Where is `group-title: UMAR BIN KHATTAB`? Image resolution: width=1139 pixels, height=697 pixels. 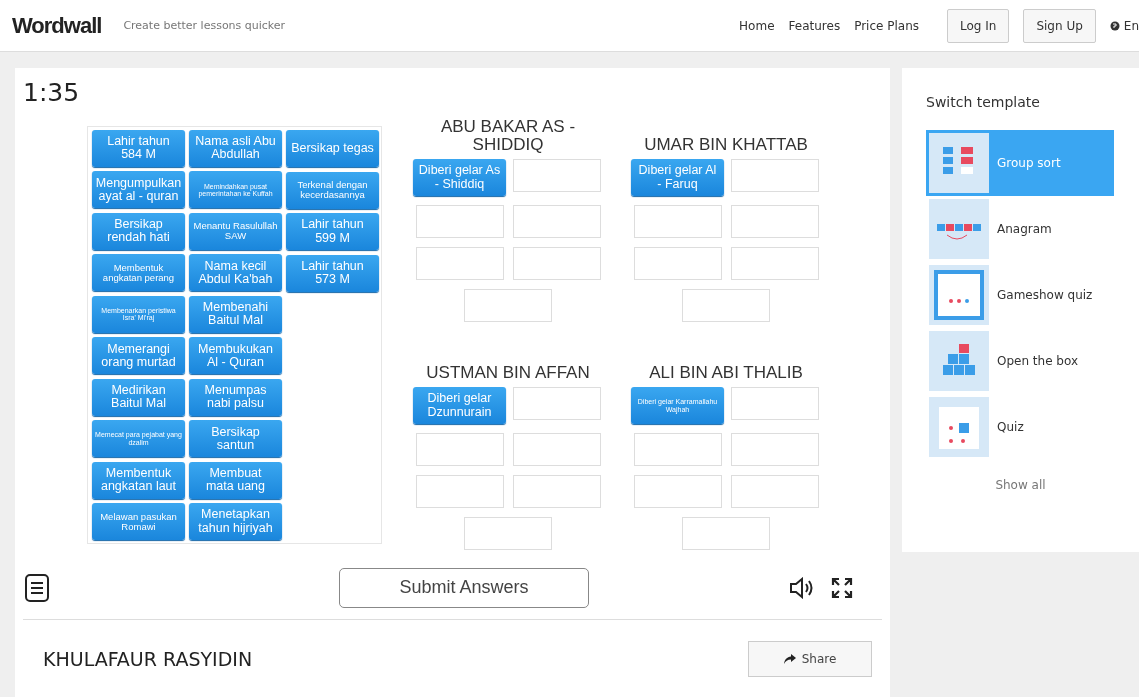 group-title: UMAR BIN KHATTAB is located at coordinates (726, 144).